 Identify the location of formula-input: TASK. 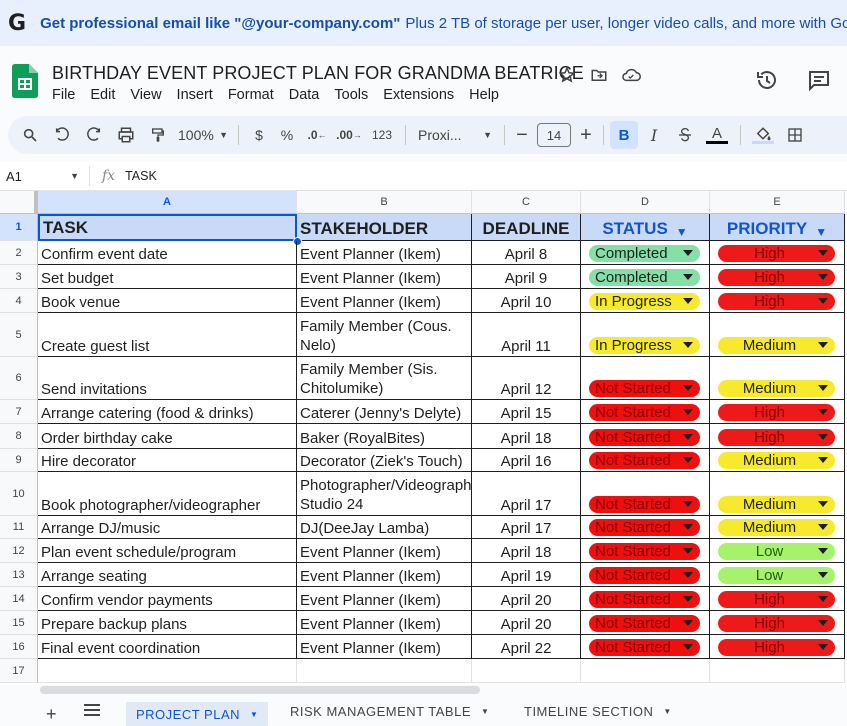
(141, 176).